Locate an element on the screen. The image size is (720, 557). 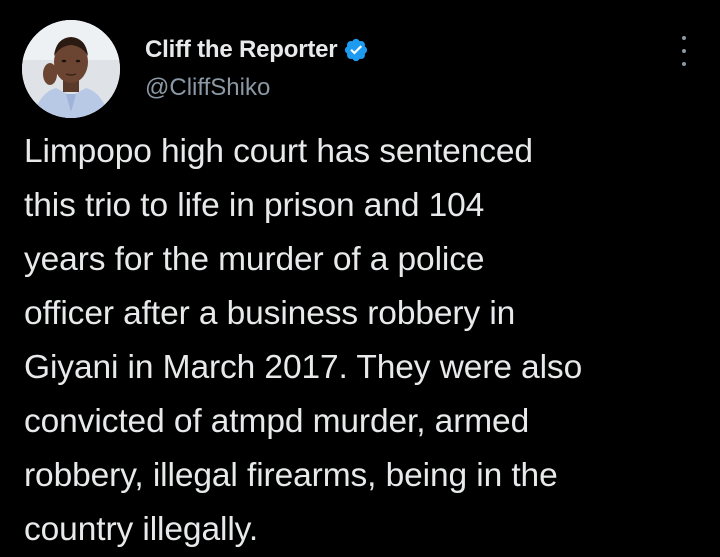
tweet-text-line: robbery, illegal firearms, being in the is located at coordinates (291, 475).